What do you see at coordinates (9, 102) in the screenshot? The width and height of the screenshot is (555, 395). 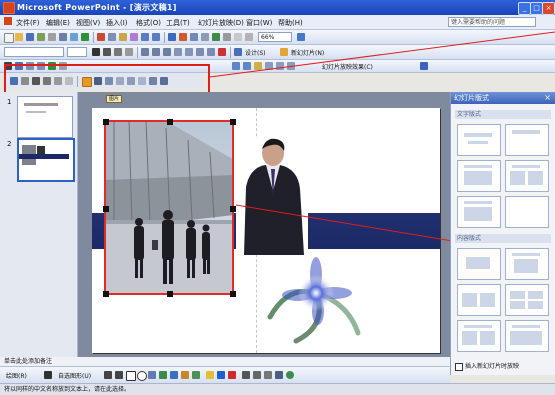 I see `slide-number-1: 1` at bounding box center [9, 102].